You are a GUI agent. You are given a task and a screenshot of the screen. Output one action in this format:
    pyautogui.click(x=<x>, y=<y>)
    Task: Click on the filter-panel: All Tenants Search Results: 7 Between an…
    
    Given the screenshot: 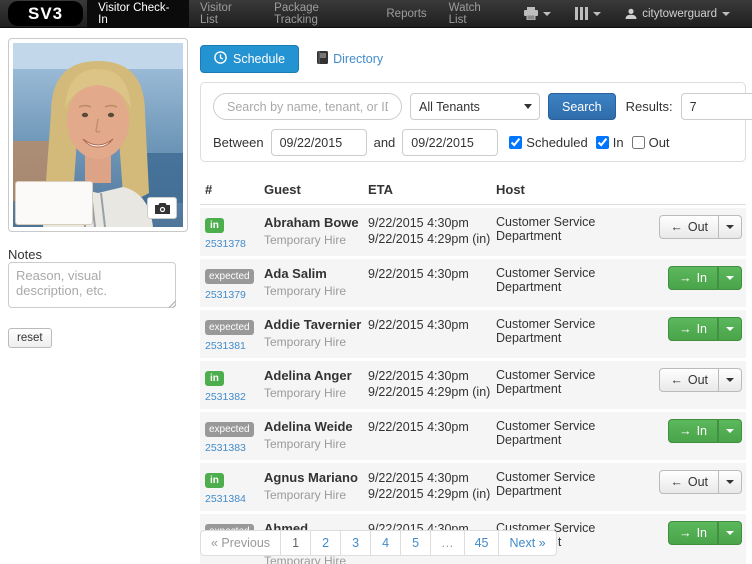 What is the action you would take?
    pyautogui.click(x=476, y=122)
    